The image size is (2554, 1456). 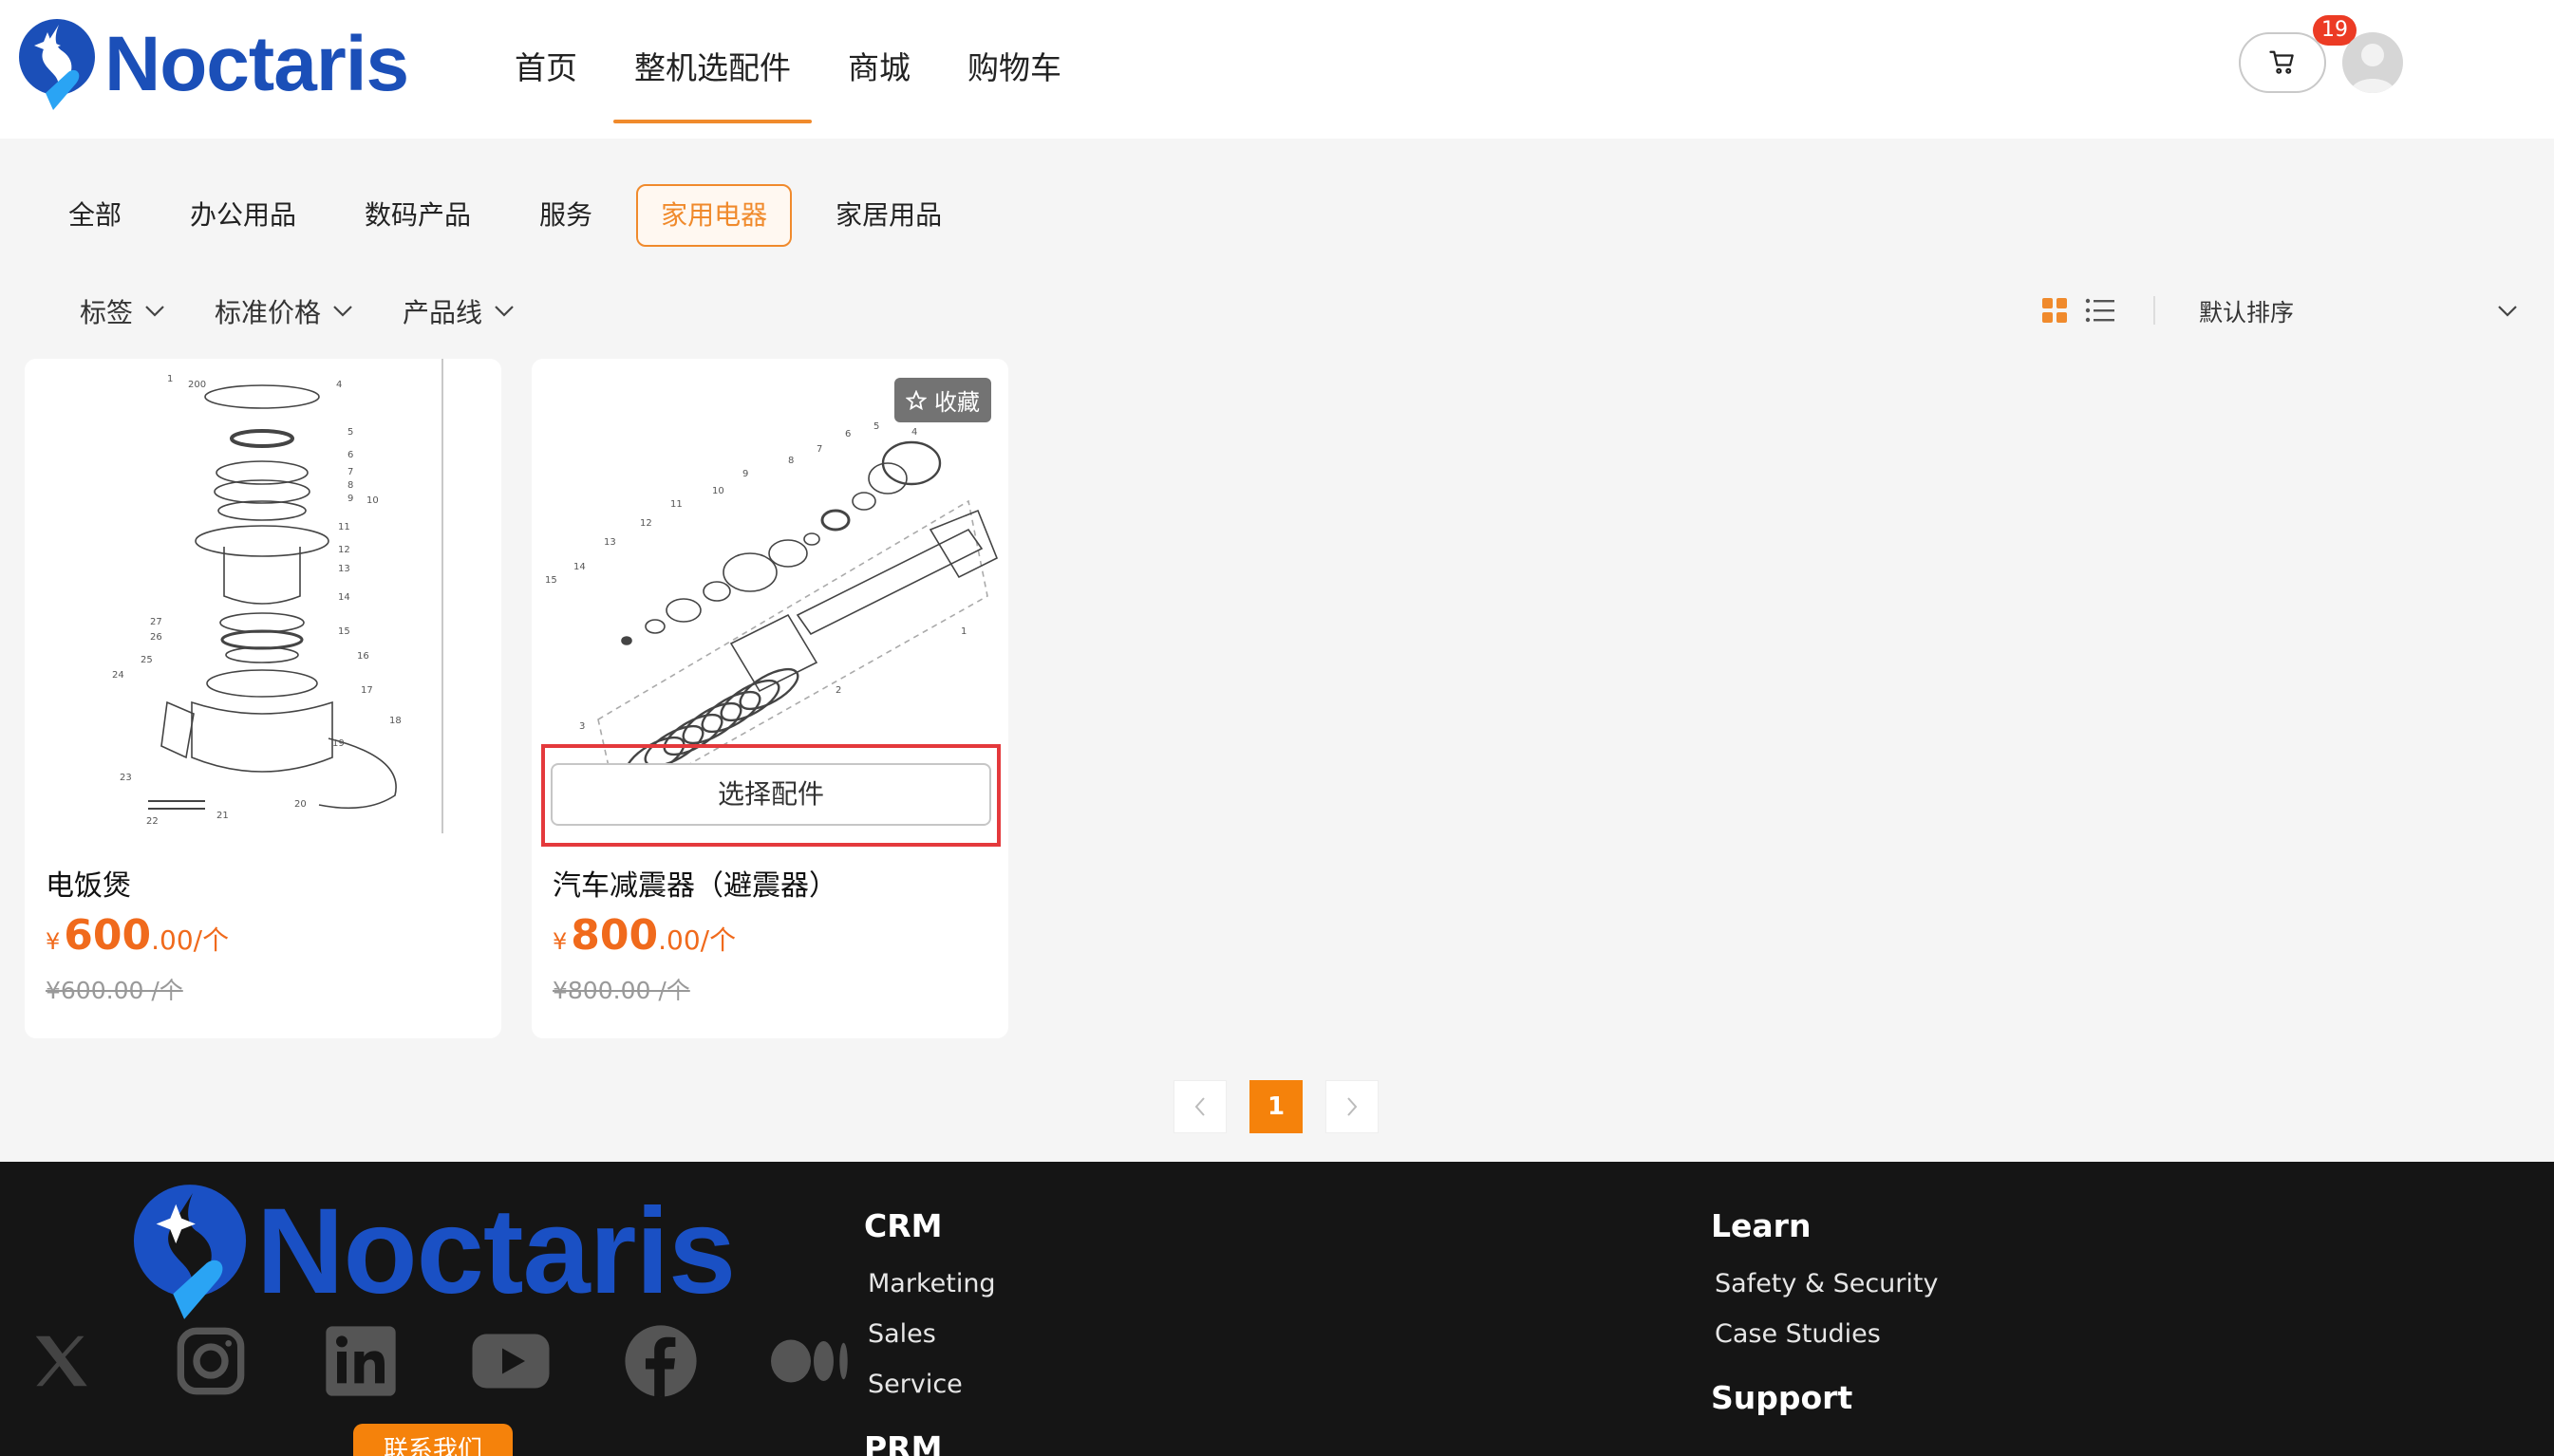 I want to click on sort-select: 默认排序, so click(x=2358, y=311).